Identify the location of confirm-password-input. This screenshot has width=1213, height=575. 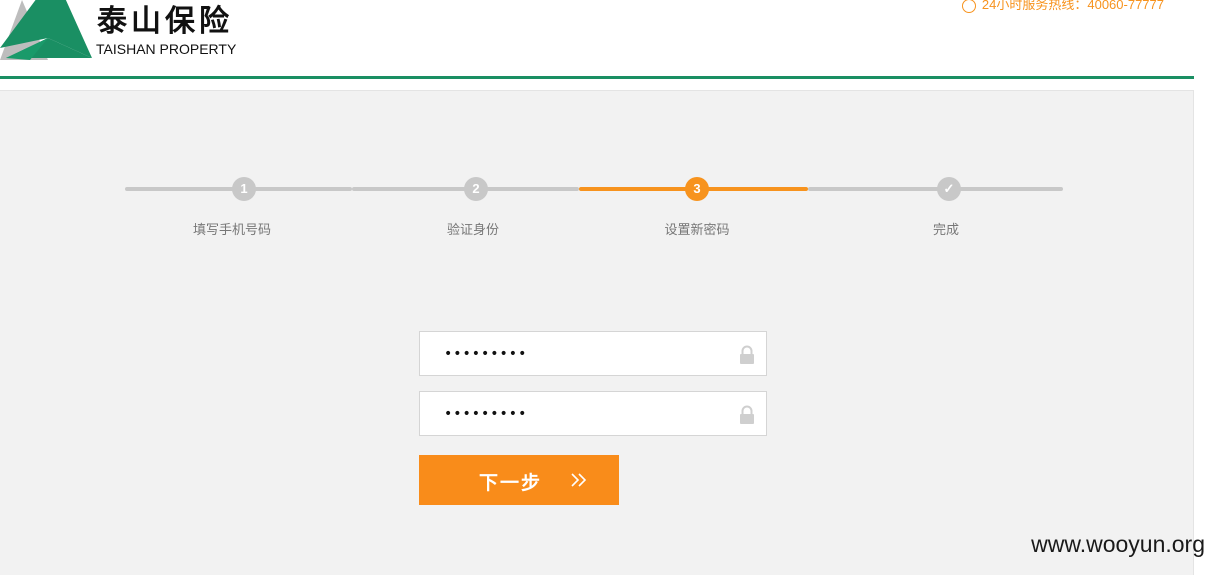
(589, 413).